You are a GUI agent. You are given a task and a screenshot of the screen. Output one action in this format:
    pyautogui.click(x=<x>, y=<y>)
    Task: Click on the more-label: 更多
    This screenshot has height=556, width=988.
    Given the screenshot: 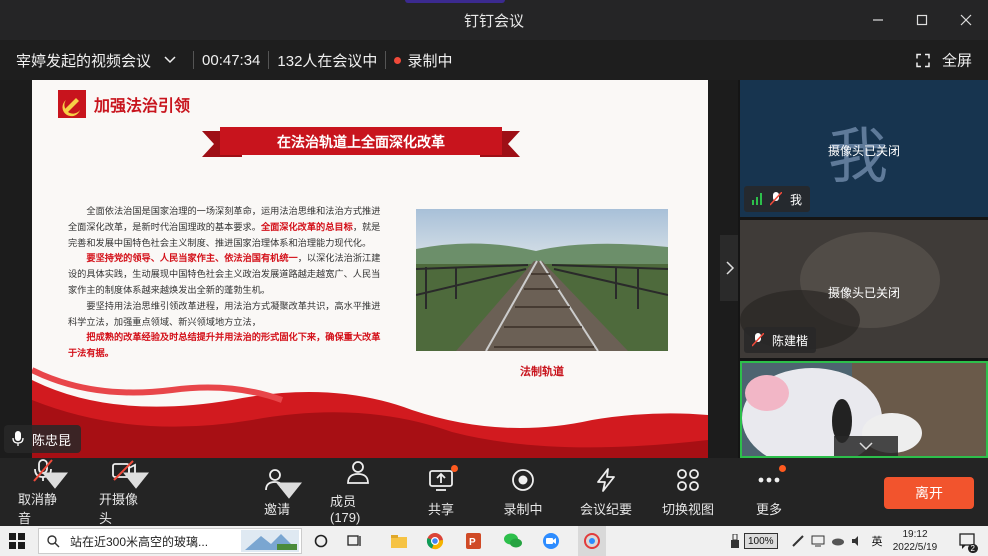 What is the action you would take?
    pyautogui.click(x=768, y=509)
    